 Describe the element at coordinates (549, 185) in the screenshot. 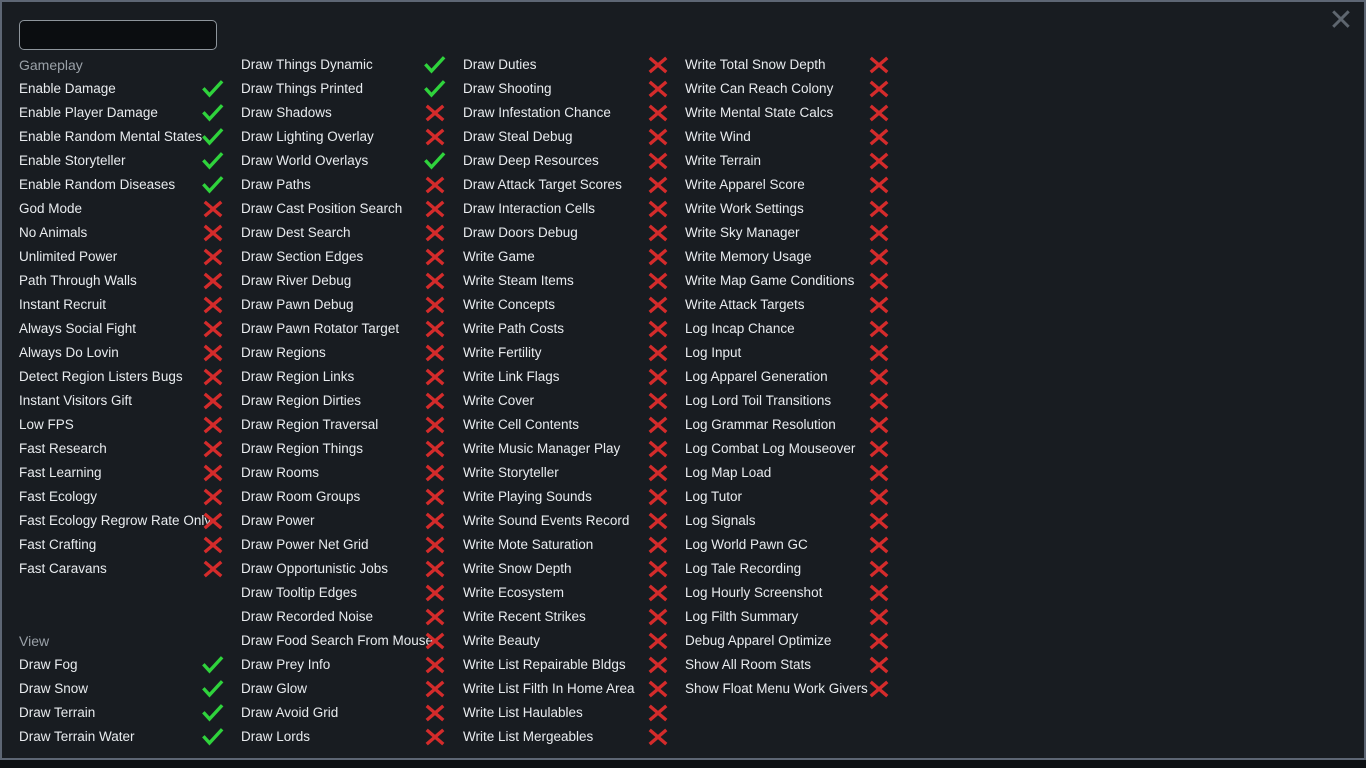

I see `setting-row-label: Draw Attack Target Scores` at that location.